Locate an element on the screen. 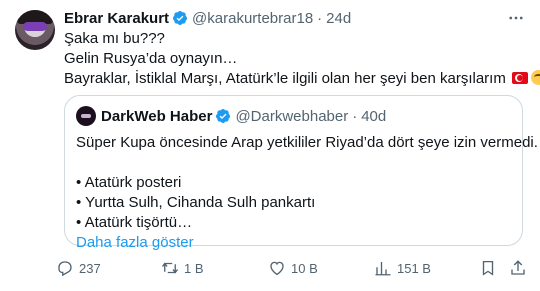 The image size is (540, 291). tweet-header: Ebrar Karakurt @karakurtebrar18 · 24d is located at coordinates (295, 18).